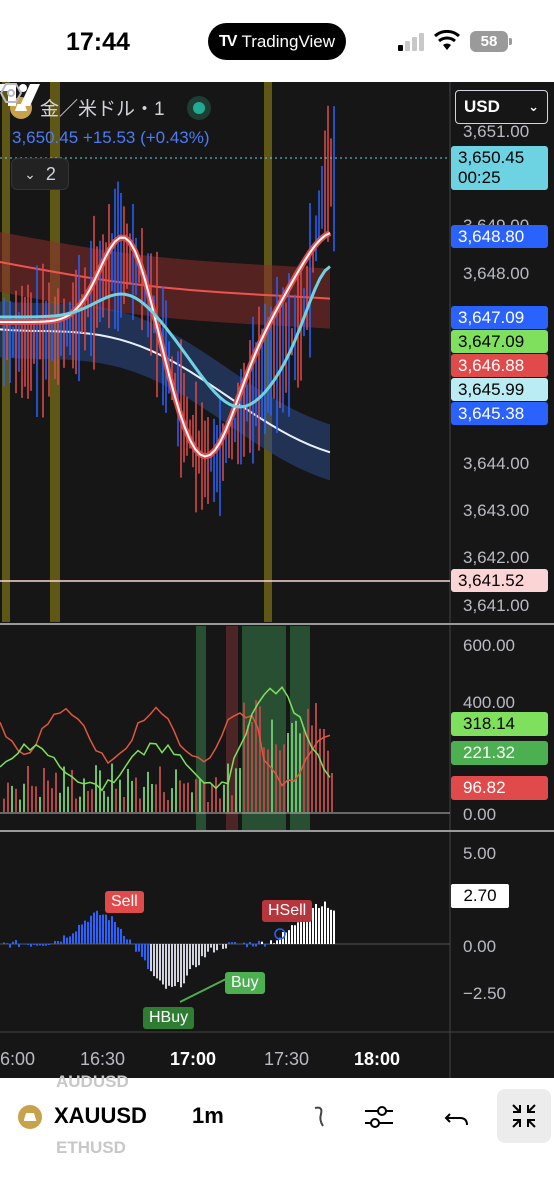 The width and height of the screenshot is (554, 1200). Describe the element at coordinates (50, 173) in the screenshot. I see `indicator-count: 2` at that location.